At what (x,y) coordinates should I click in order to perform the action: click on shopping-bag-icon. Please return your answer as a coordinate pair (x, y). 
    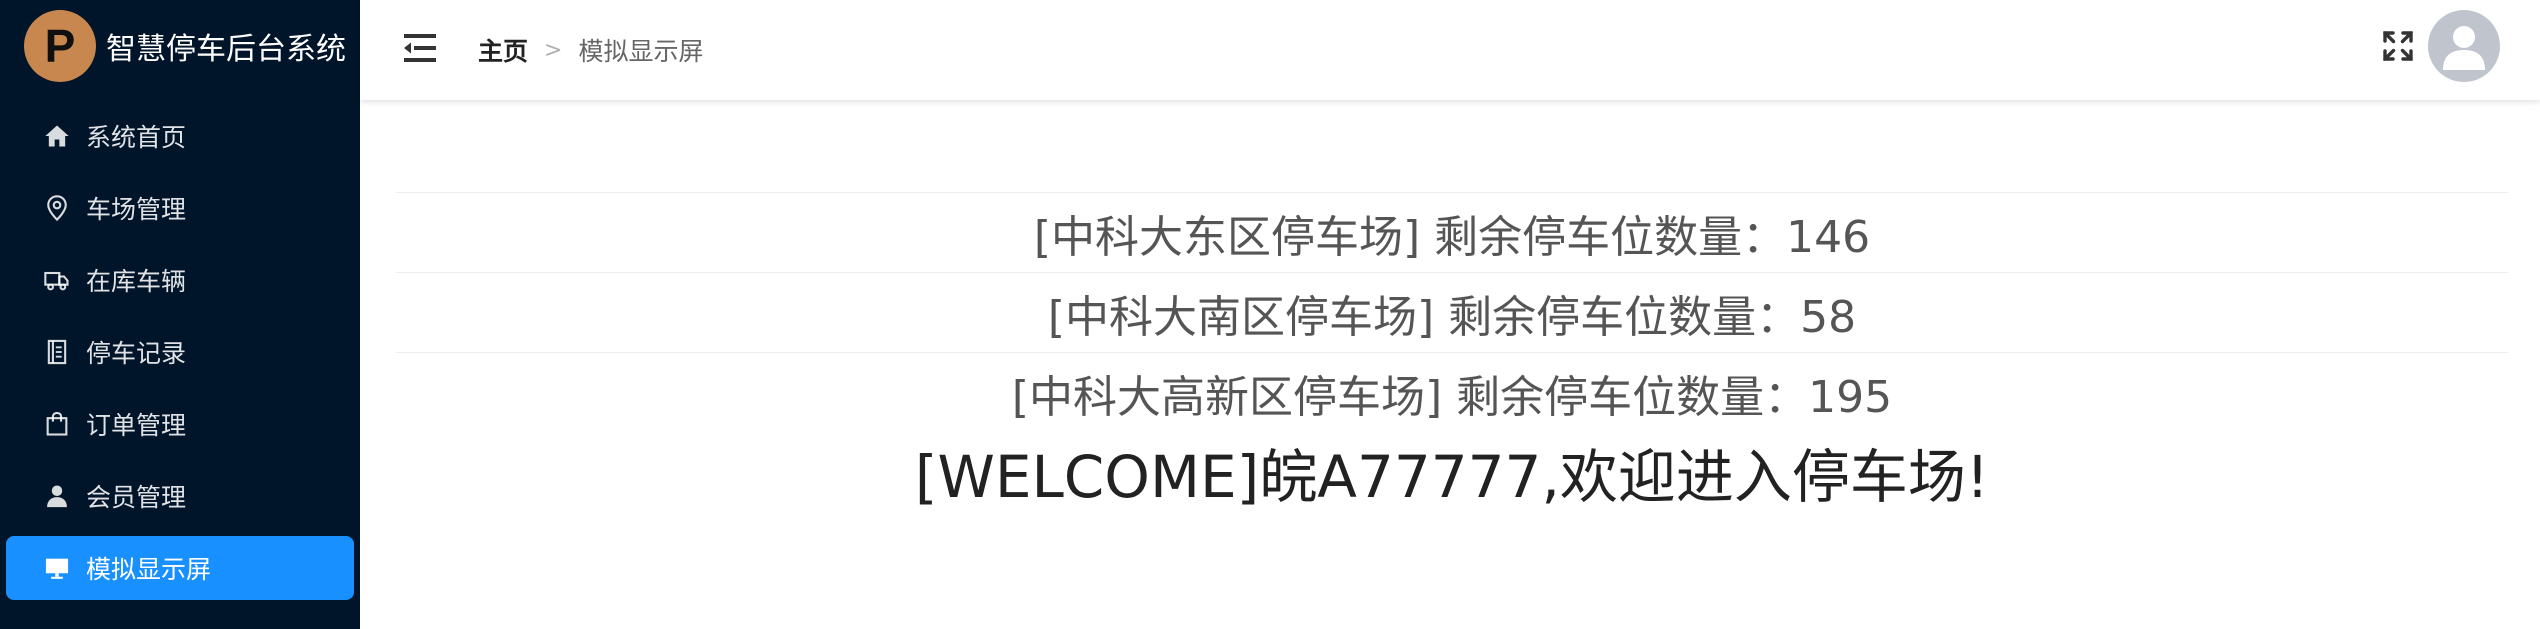
    Looking at the image, I should click on (57, 424).